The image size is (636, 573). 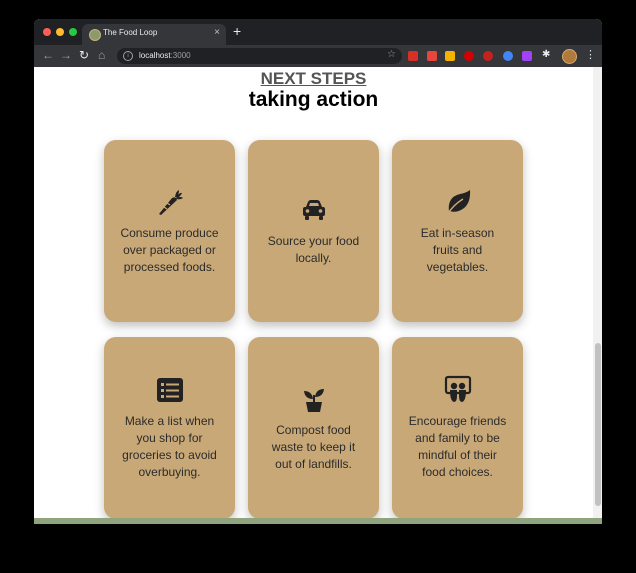 I want to click on tab-strip: The Food Loop × +, so click(x=318, y=32).